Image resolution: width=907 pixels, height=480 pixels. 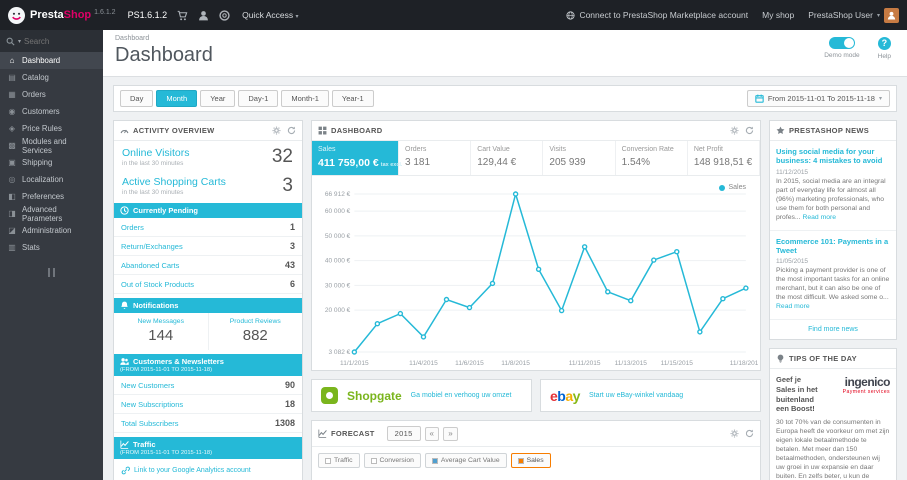 I want to click on shopgate-promo-link: Ga mobiel en verhoog uw omzet, so click(x=461, y=395).